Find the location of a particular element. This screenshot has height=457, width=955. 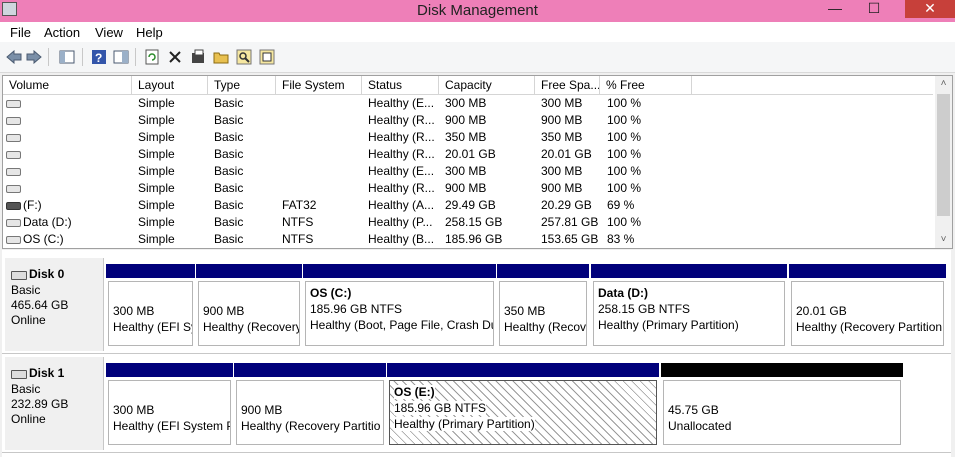

partition-block: 300 MB Healthy (EFI System P is located at coordinates (169, 405).